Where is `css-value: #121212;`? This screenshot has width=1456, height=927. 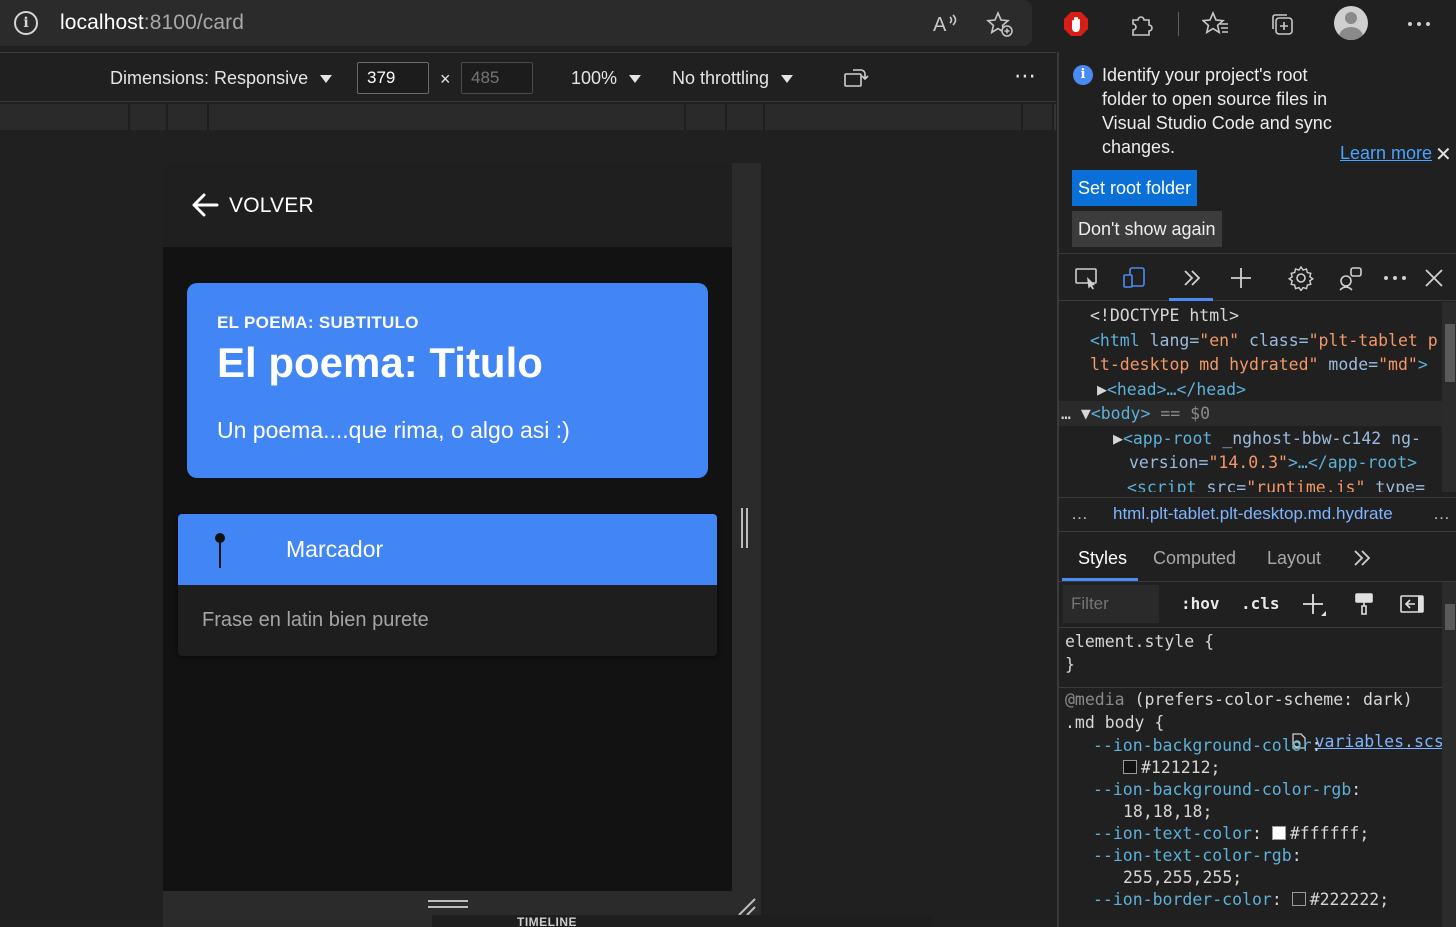
css-value: #121212; is located at coordinates (1171, 767).